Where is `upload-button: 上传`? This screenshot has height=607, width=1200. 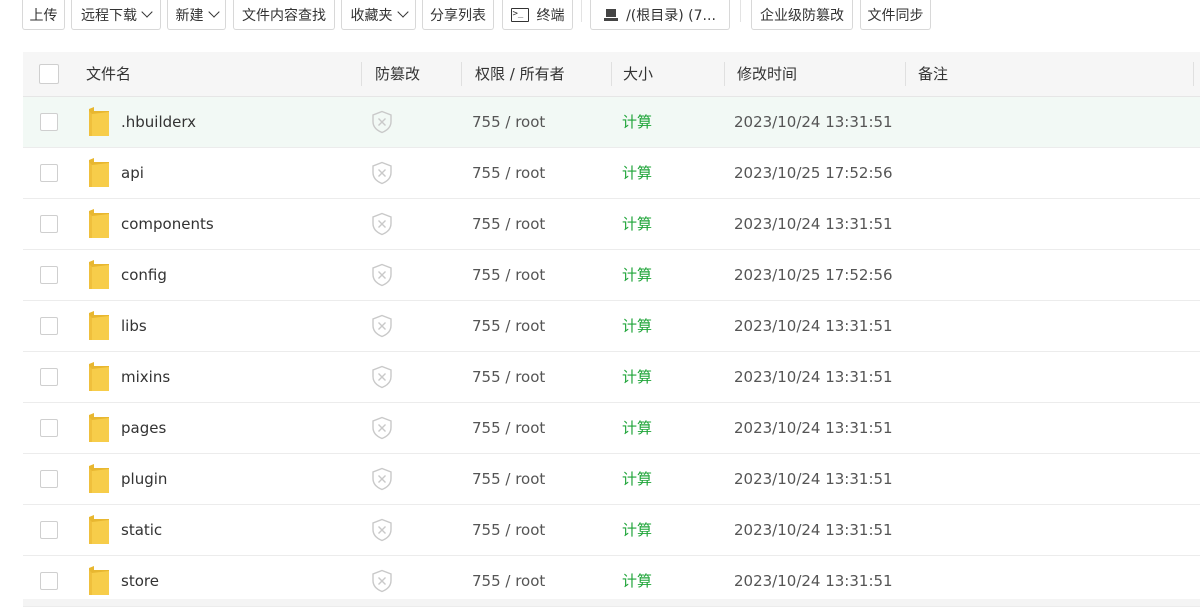
upload-button: 上传 is located at coordinates (43, 15).